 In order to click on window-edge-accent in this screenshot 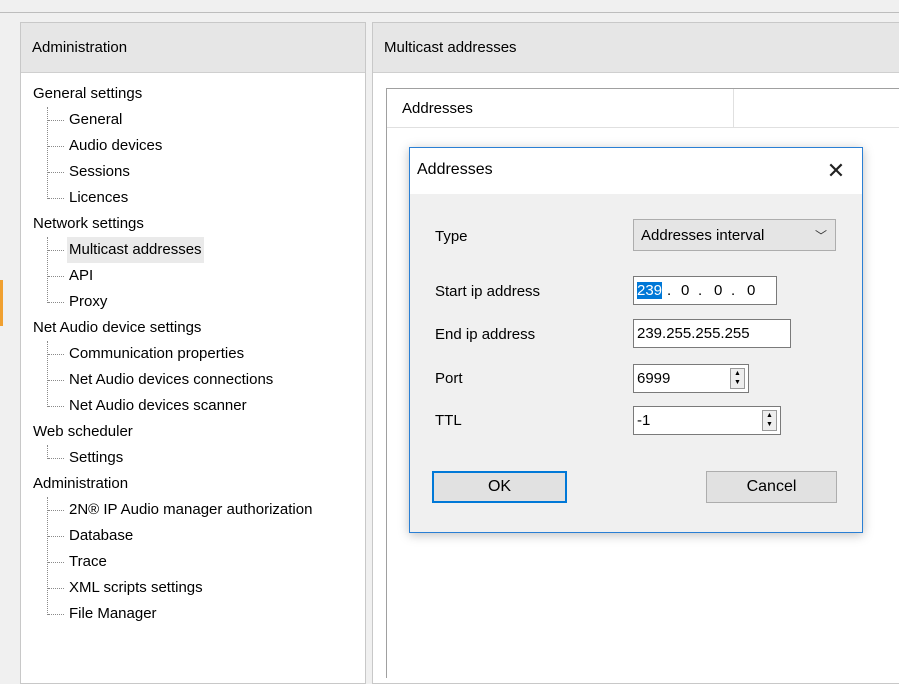, I will do `click(1, 303)`.